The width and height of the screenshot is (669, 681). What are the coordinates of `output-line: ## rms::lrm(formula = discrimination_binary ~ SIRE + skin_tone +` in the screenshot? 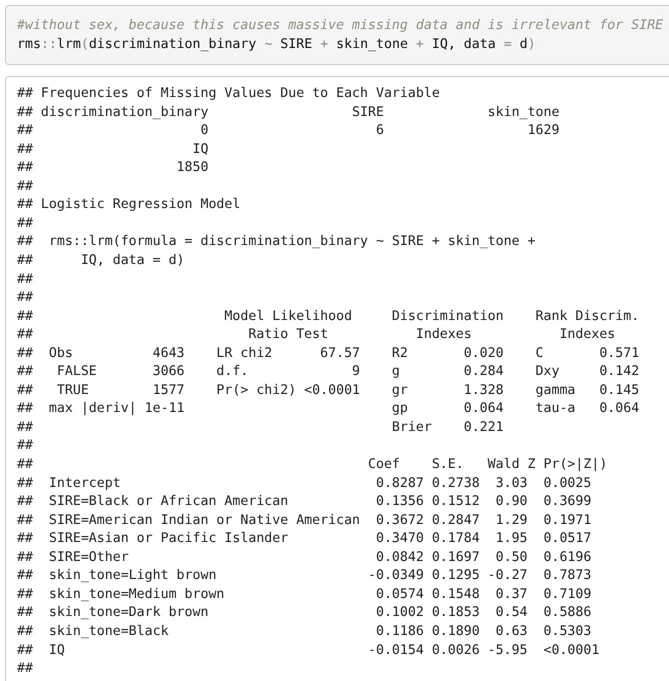 It's located at (277, 242).